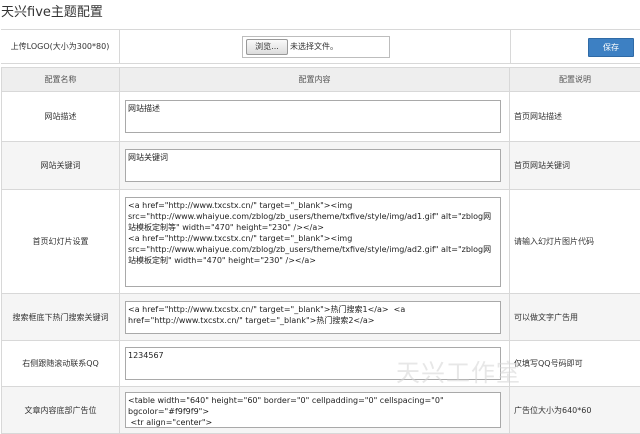 The height and width of the screenshot is (434, 640). I want to click on watermark: 天兴工作室, so click(458, 370).